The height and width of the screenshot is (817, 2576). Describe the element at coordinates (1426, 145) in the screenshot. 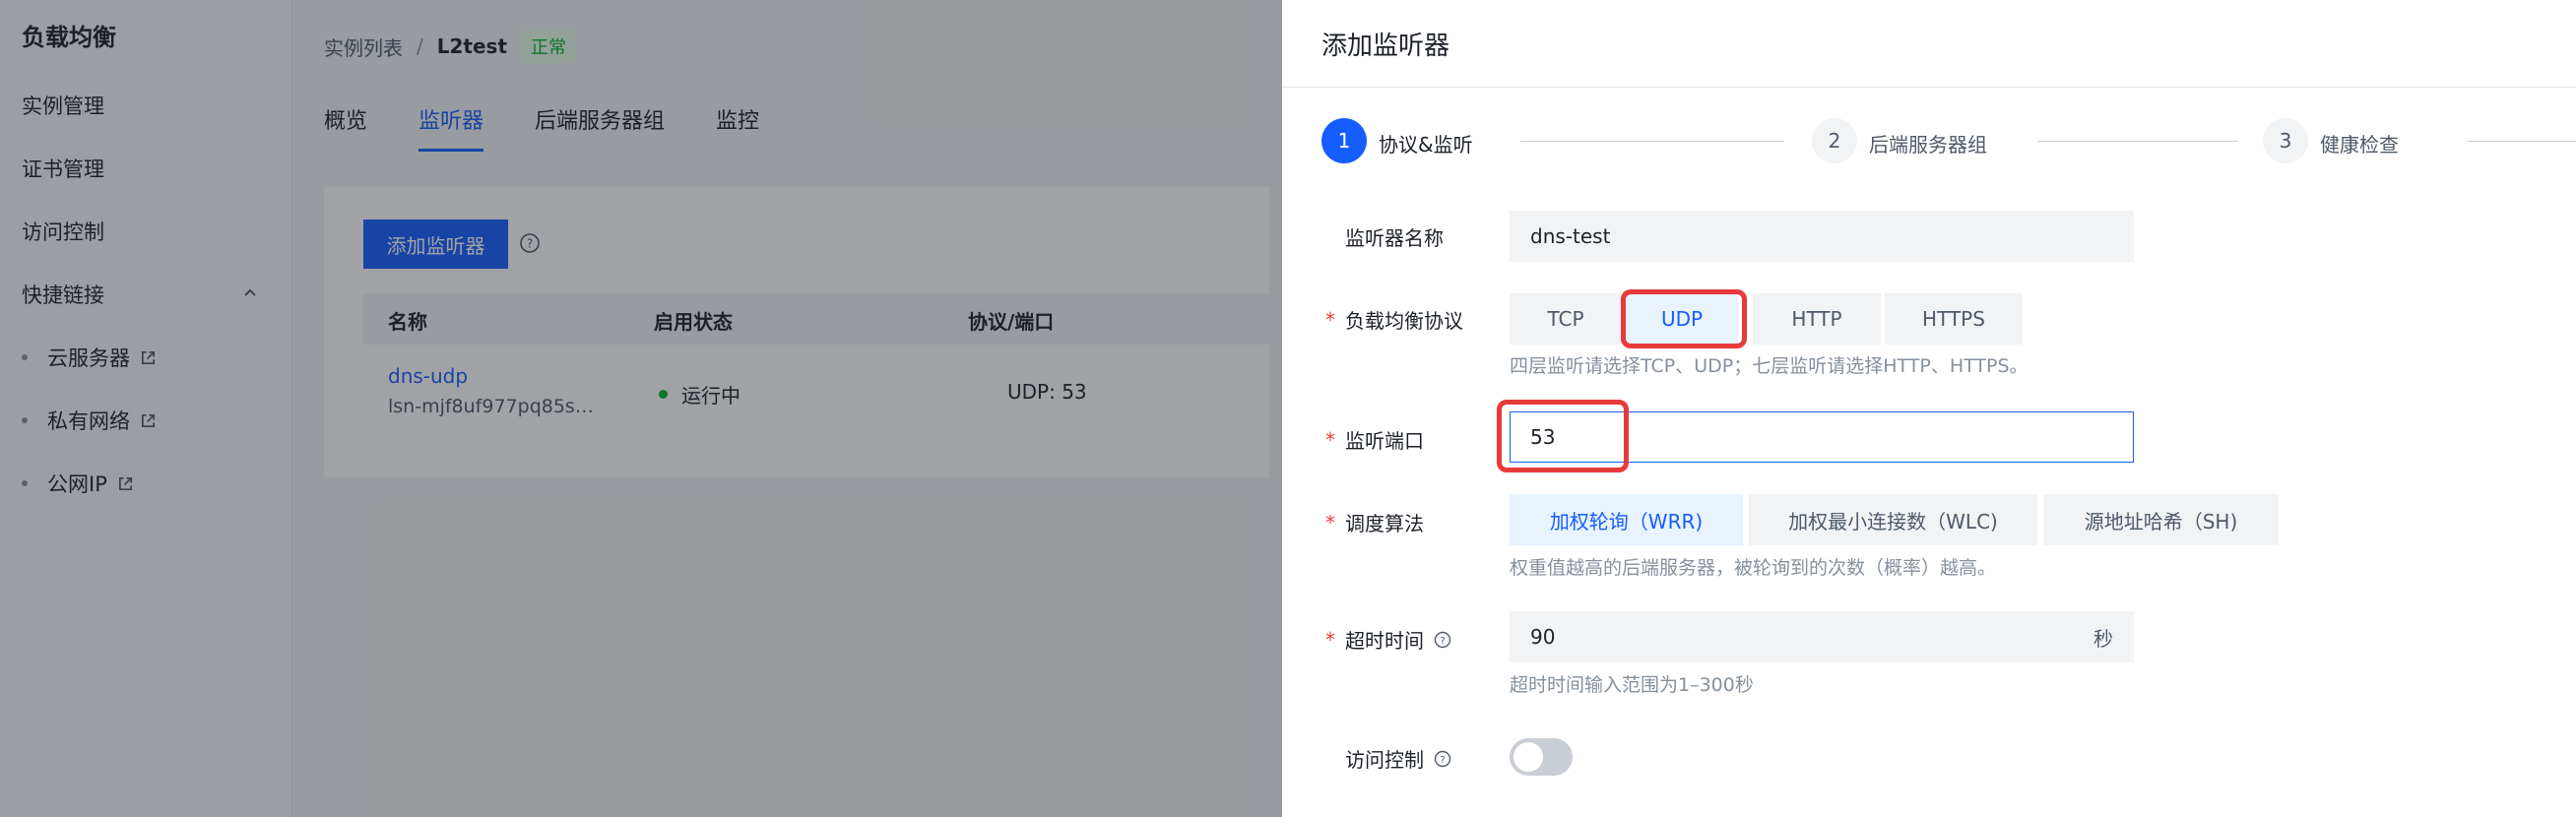

I see `step-1-label: 协议&监听` at that location.